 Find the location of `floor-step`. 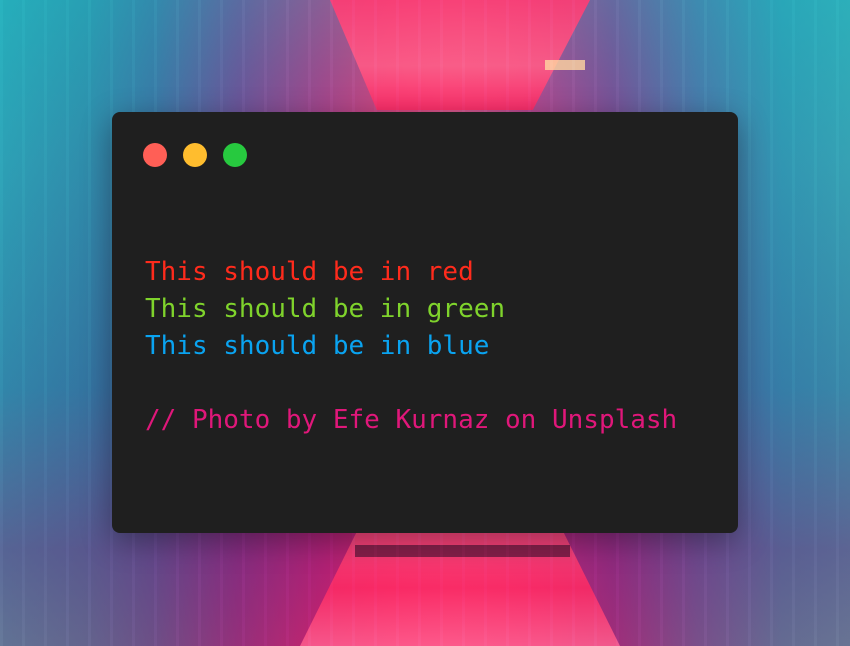

floor-step is located at coordinates (462, 551).